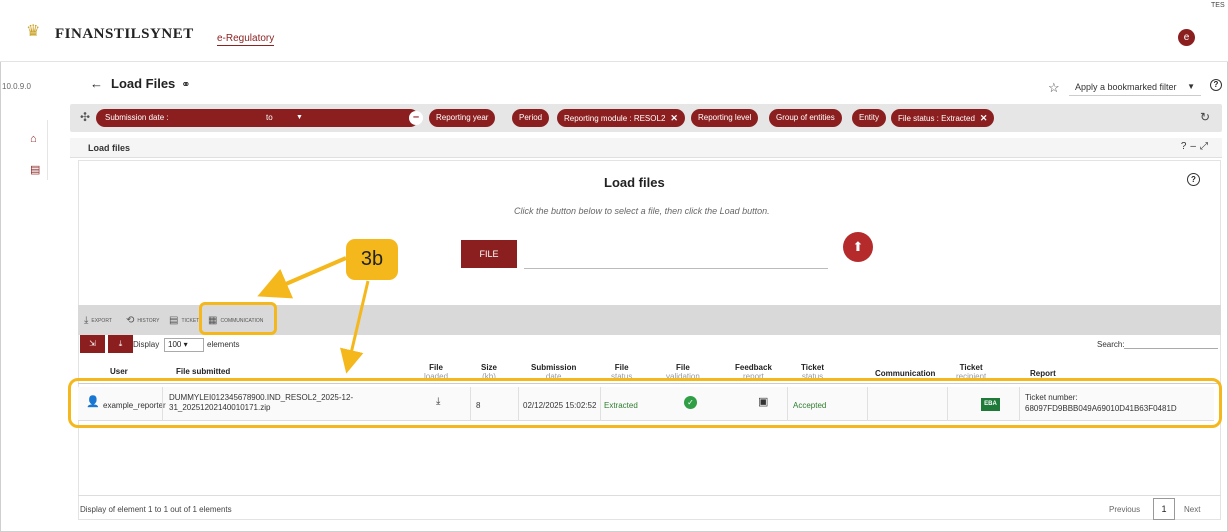 This screenshot has width=1228, height=532. Describe the element at coordinates (302, 277) in the screenshot. I see `arrow-to-communication` at that location.